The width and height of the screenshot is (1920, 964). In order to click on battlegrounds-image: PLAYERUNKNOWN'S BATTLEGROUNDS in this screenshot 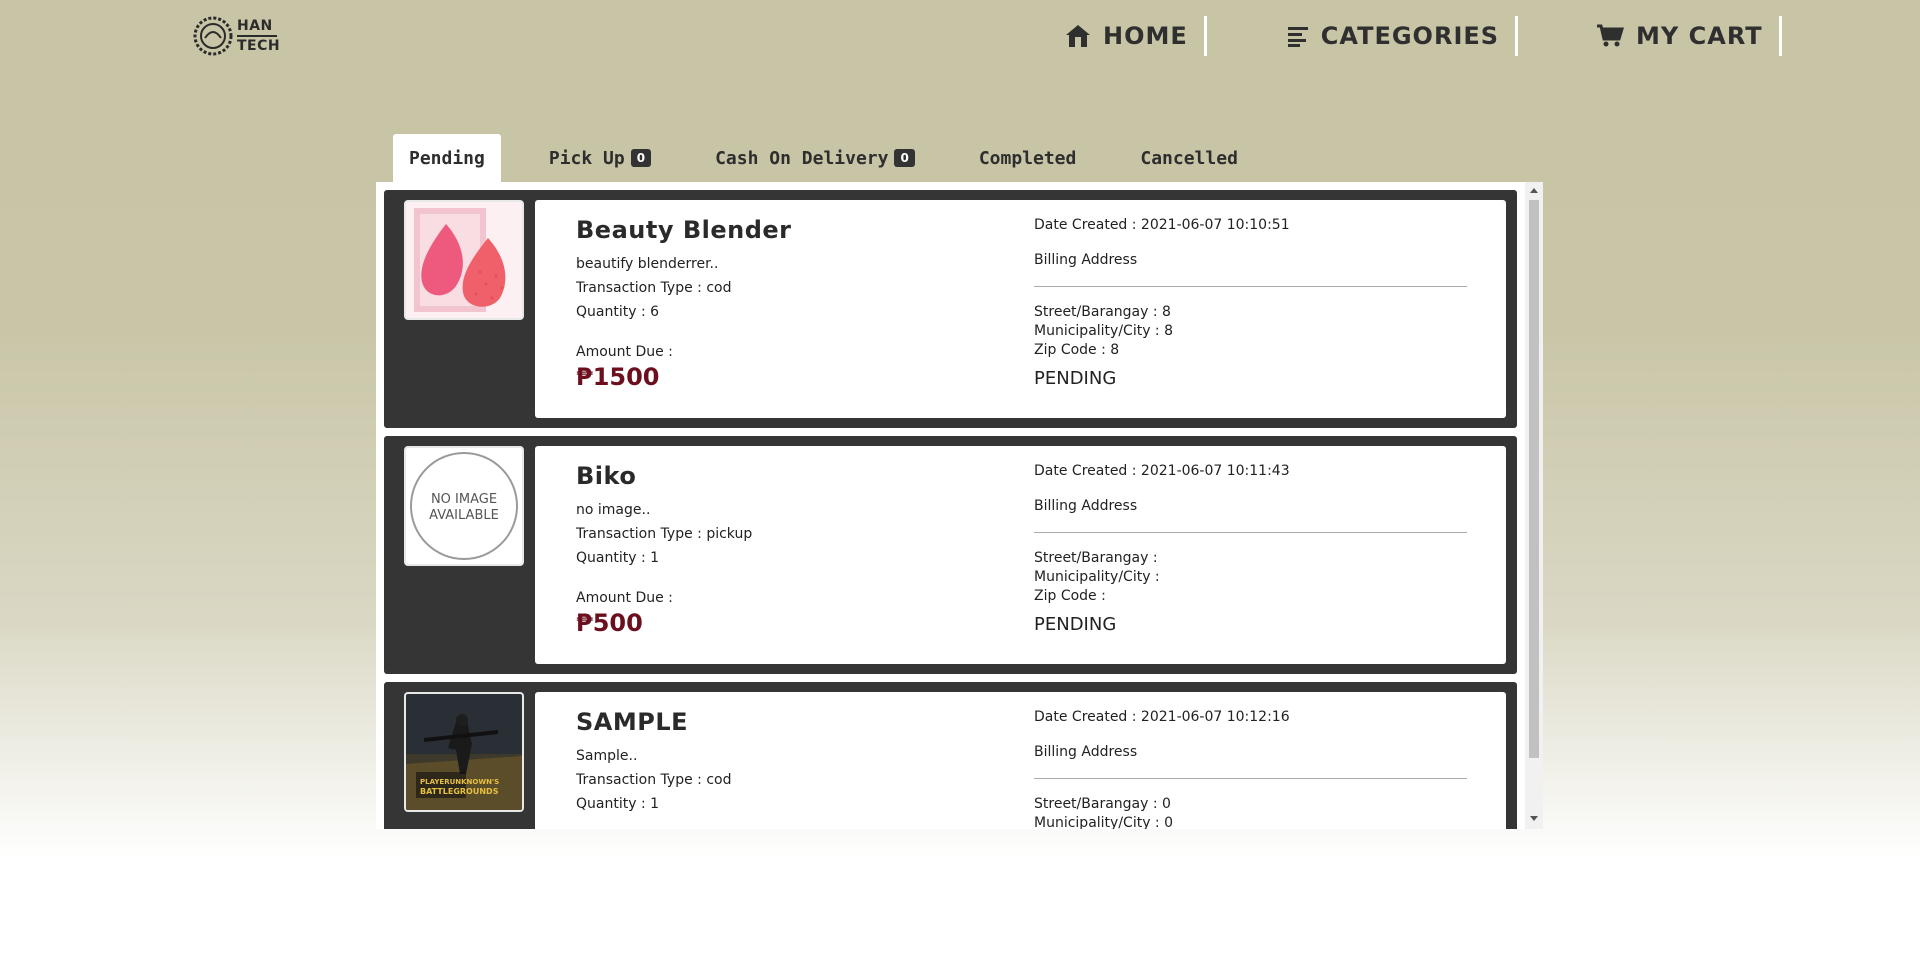, I will do `click(464, 752)`.